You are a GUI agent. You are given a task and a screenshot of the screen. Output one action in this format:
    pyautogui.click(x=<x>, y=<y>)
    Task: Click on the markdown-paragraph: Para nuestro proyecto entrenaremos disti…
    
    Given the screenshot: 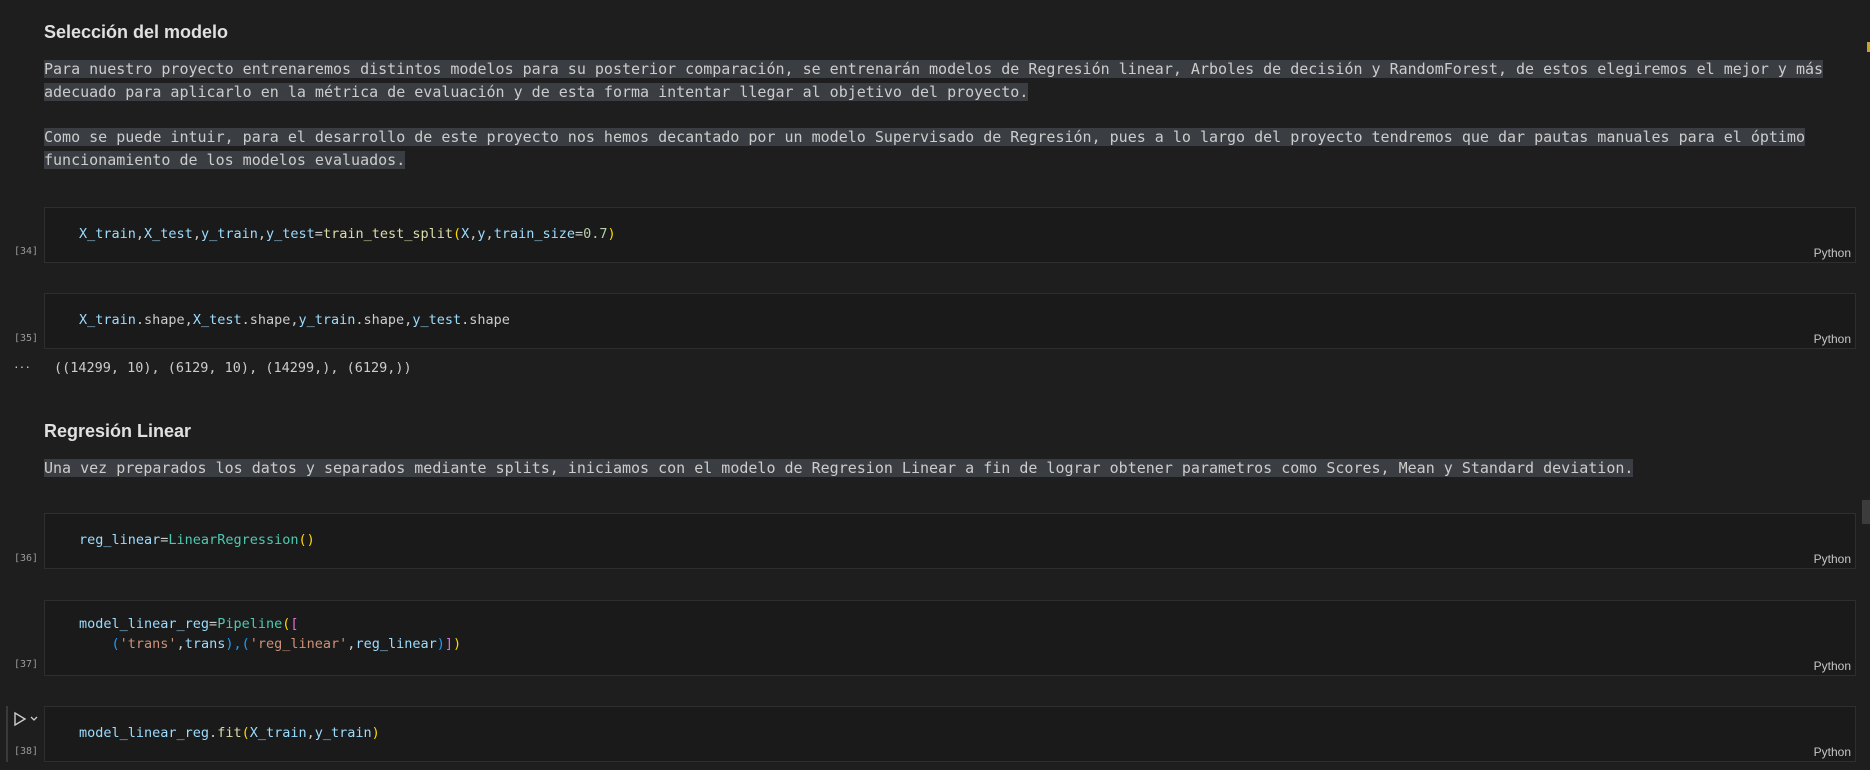 What is the action you would take?
    pyautogui.click(x=934, y=80)
    